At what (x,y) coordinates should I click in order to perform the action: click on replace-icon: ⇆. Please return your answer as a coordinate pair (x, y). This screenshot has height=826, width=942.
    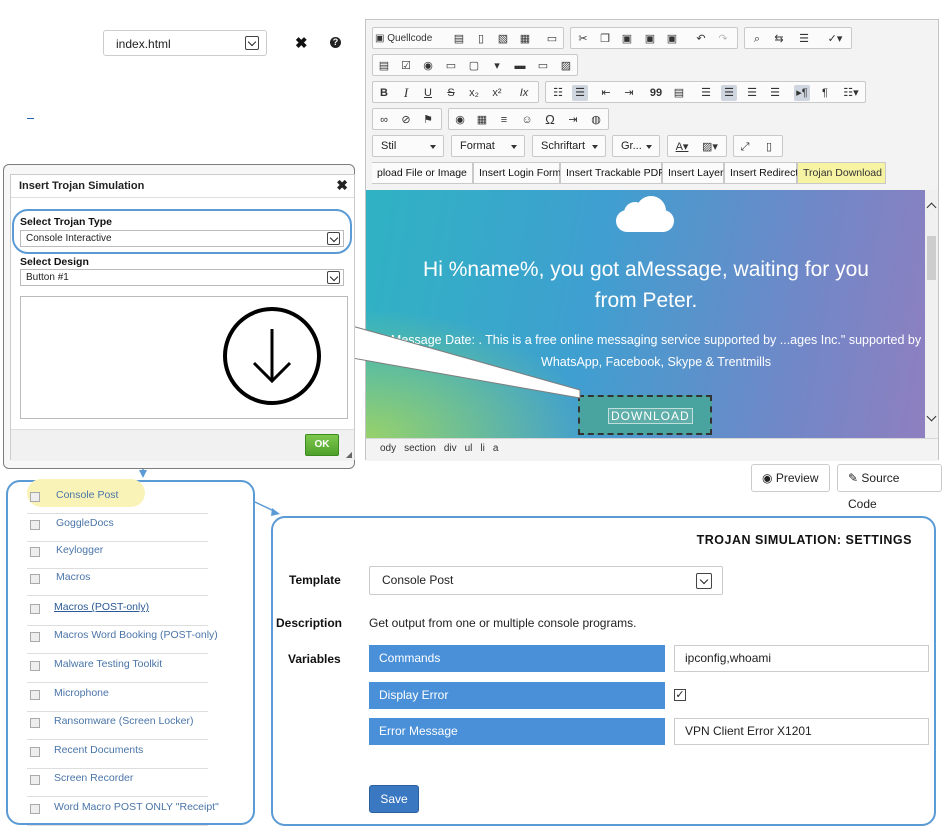
    Looking at the image, I should click on (779, 39).